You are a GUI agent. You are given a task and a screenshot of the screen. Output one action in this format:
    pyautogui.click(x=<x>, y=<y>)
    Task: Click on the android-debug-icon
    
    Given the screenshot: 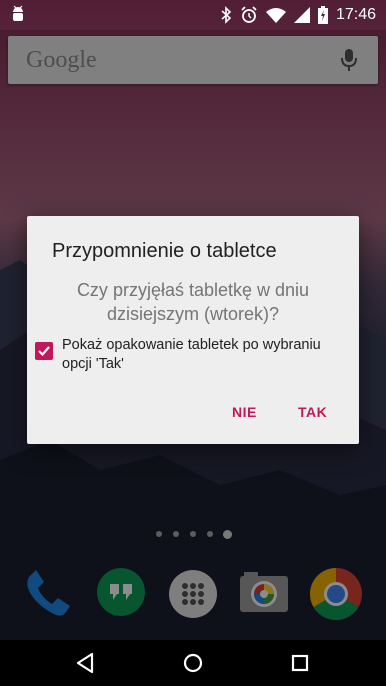 What is the action you would take?
    pyautogui.click(x=18, y=13)
    